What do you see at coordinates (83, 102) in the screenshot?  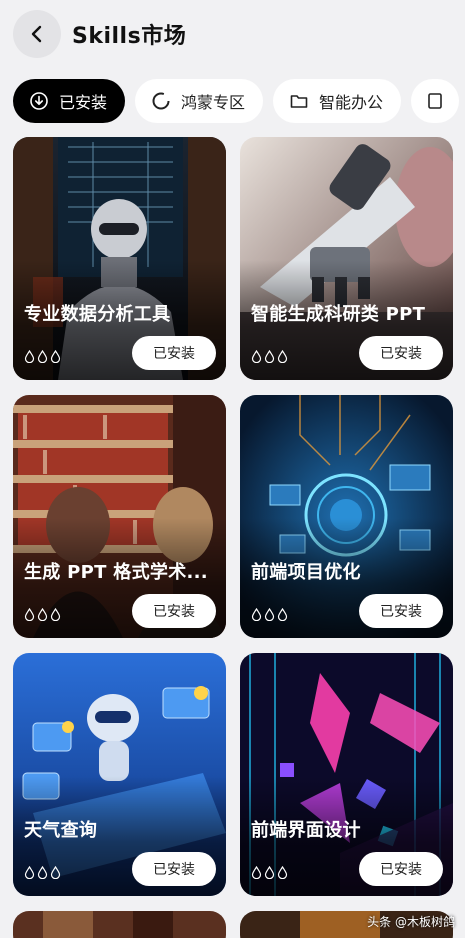 I see `tab-label: 已安装` at bounding box center [83, 102].